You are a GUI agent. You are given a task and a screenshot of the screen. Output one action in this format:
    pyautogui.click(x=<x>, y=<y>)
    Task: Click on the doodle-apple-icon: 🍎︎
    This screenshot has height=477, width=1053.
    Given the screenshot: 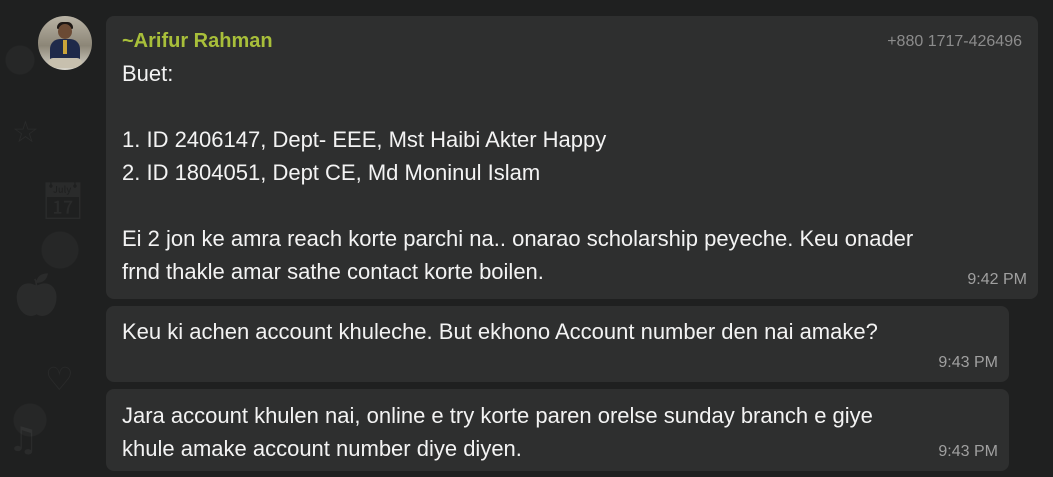 What is the action you would take?
    pyautogui.click(x=37, y=294)
    